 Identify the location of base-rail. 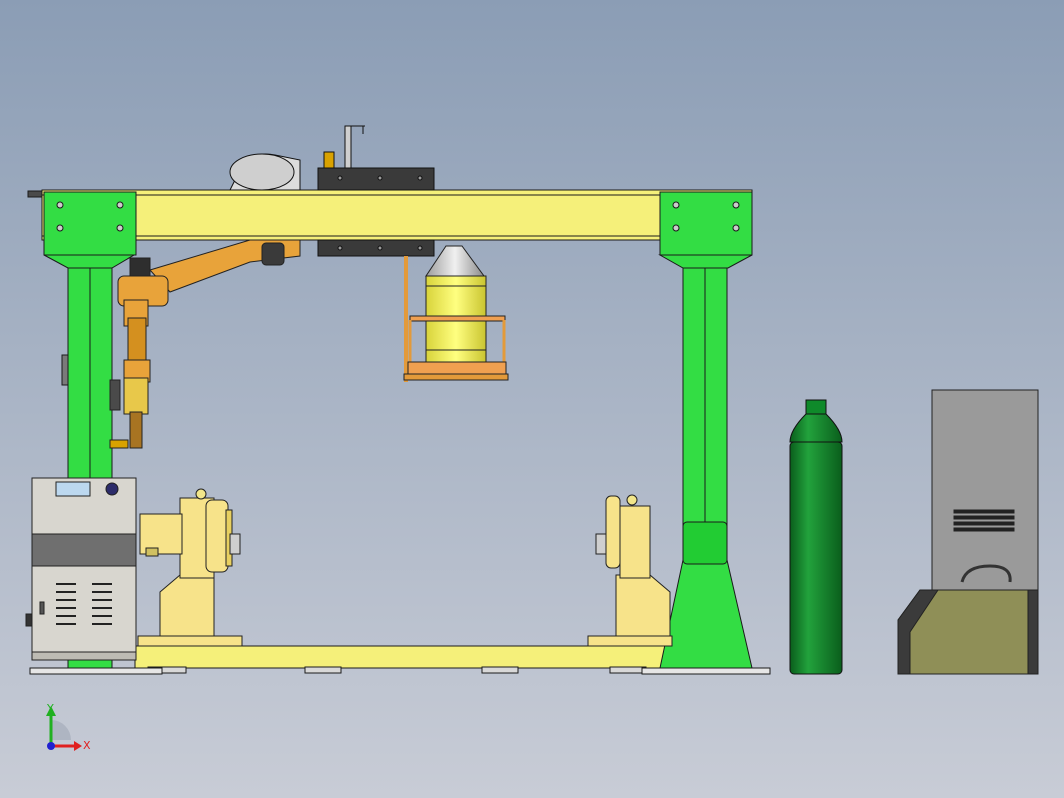
(400, 657).